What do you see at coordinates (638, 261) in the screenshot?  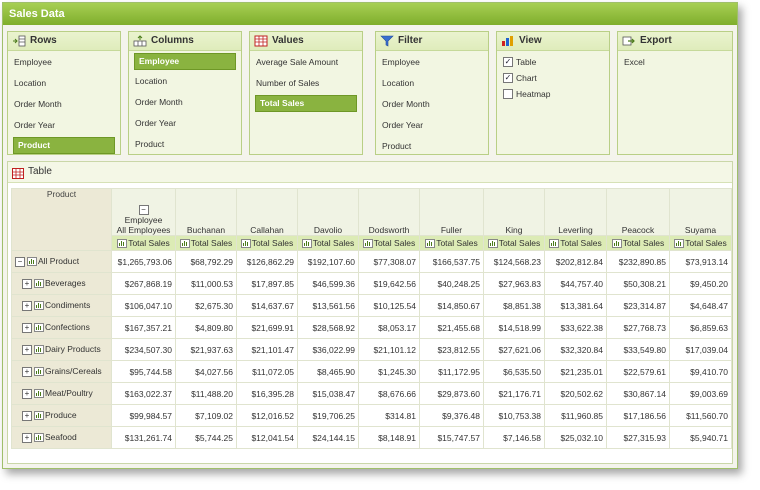 I see `table-cell: $232,890.85` at bounding box center [638, 261].